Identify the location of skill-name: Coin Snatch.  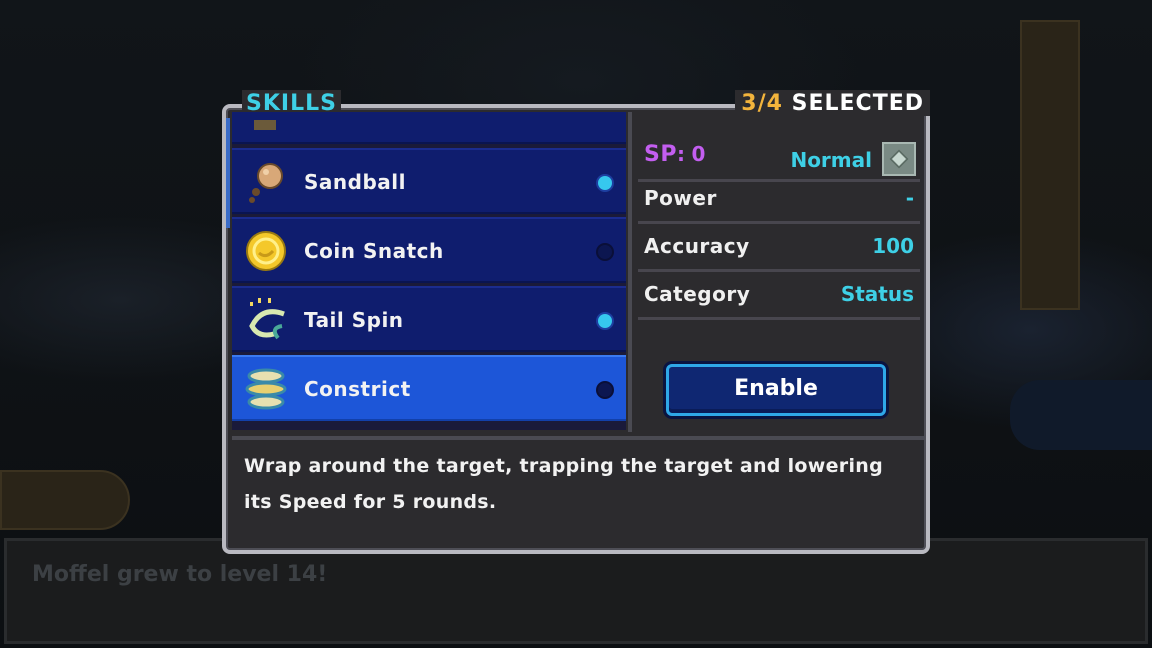
(374, 251).